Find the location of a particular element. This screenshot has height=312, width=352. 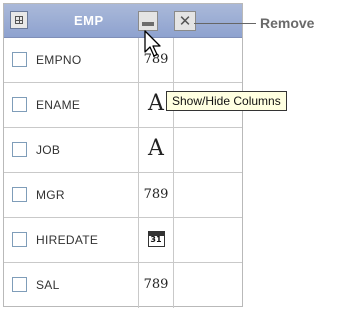

column-row-job: JOB A is located at coordinates (123, 150).